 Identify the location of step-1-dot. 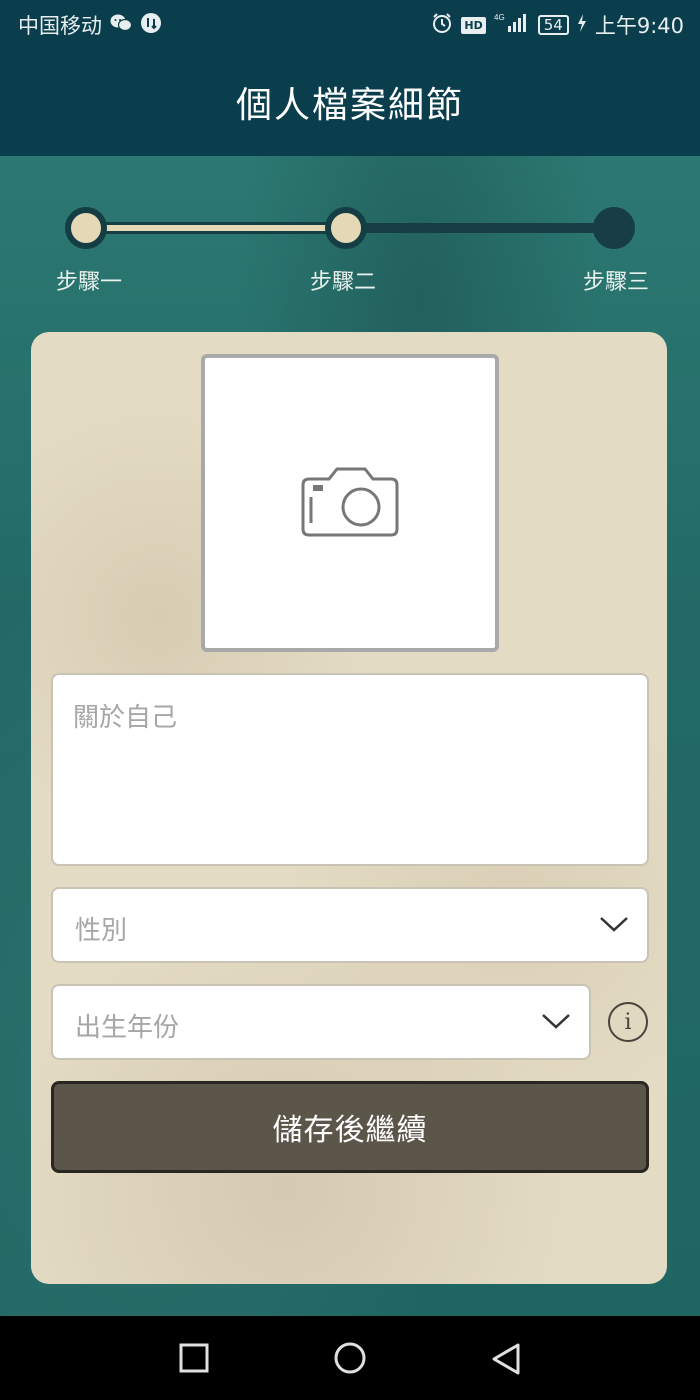
(86, 228).